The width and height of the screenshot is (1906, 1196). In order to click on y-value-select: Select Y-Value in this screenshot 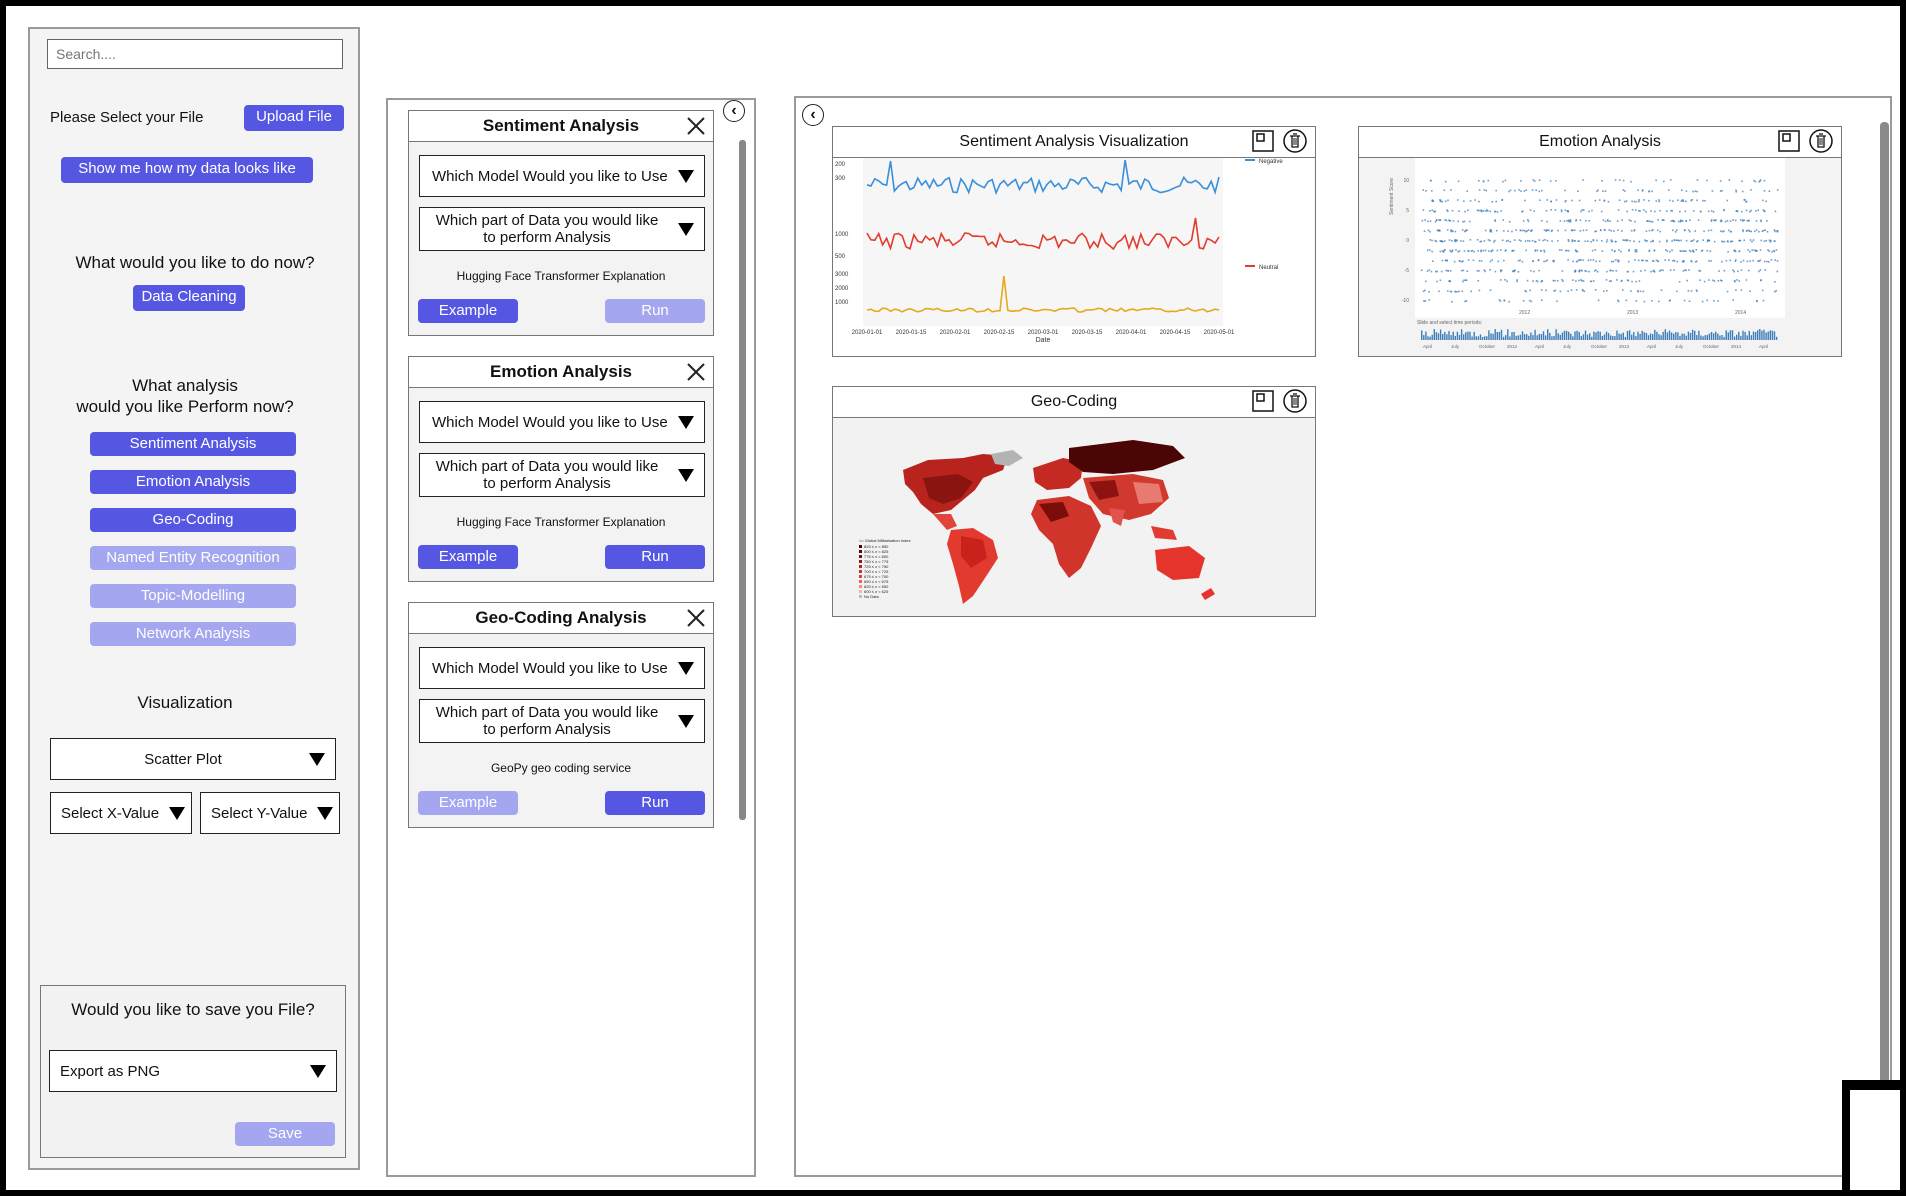, I will do `click(270, 813)`.